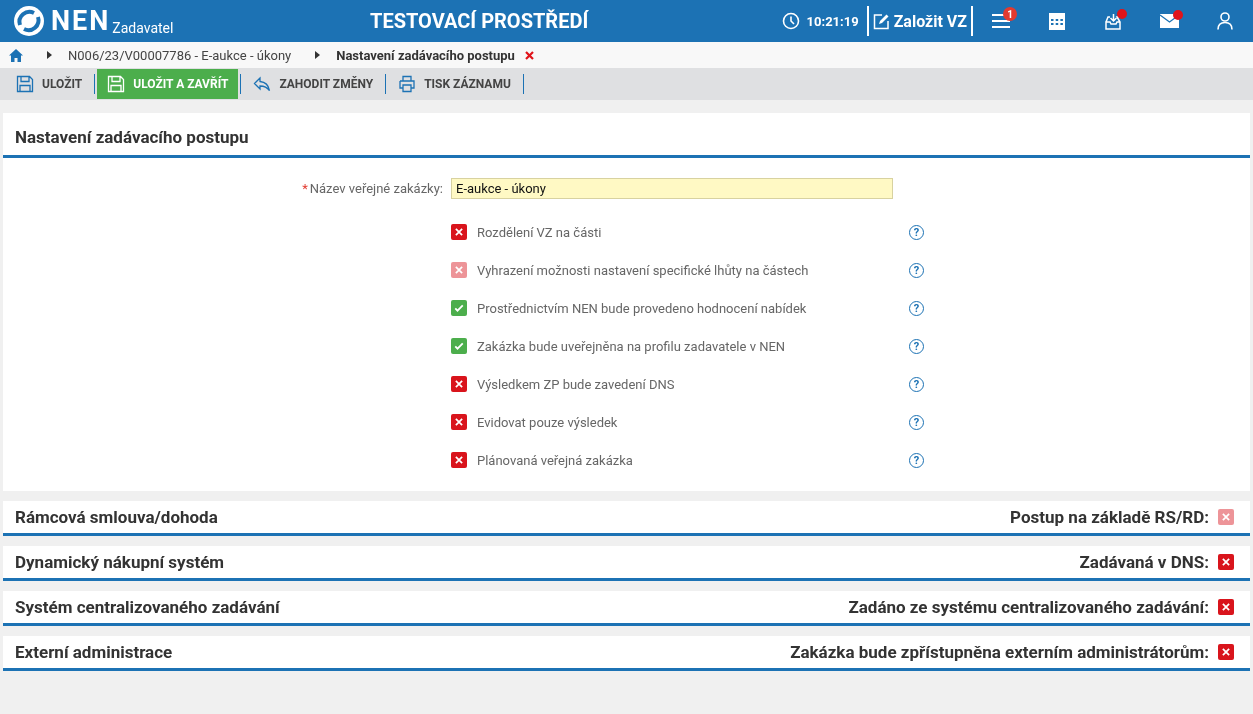 The image size is (1253, 714). What do you see at coordinates (1169, 21) in the screenshot?
I see `mail-icon` at bounding box center [1169, 21].